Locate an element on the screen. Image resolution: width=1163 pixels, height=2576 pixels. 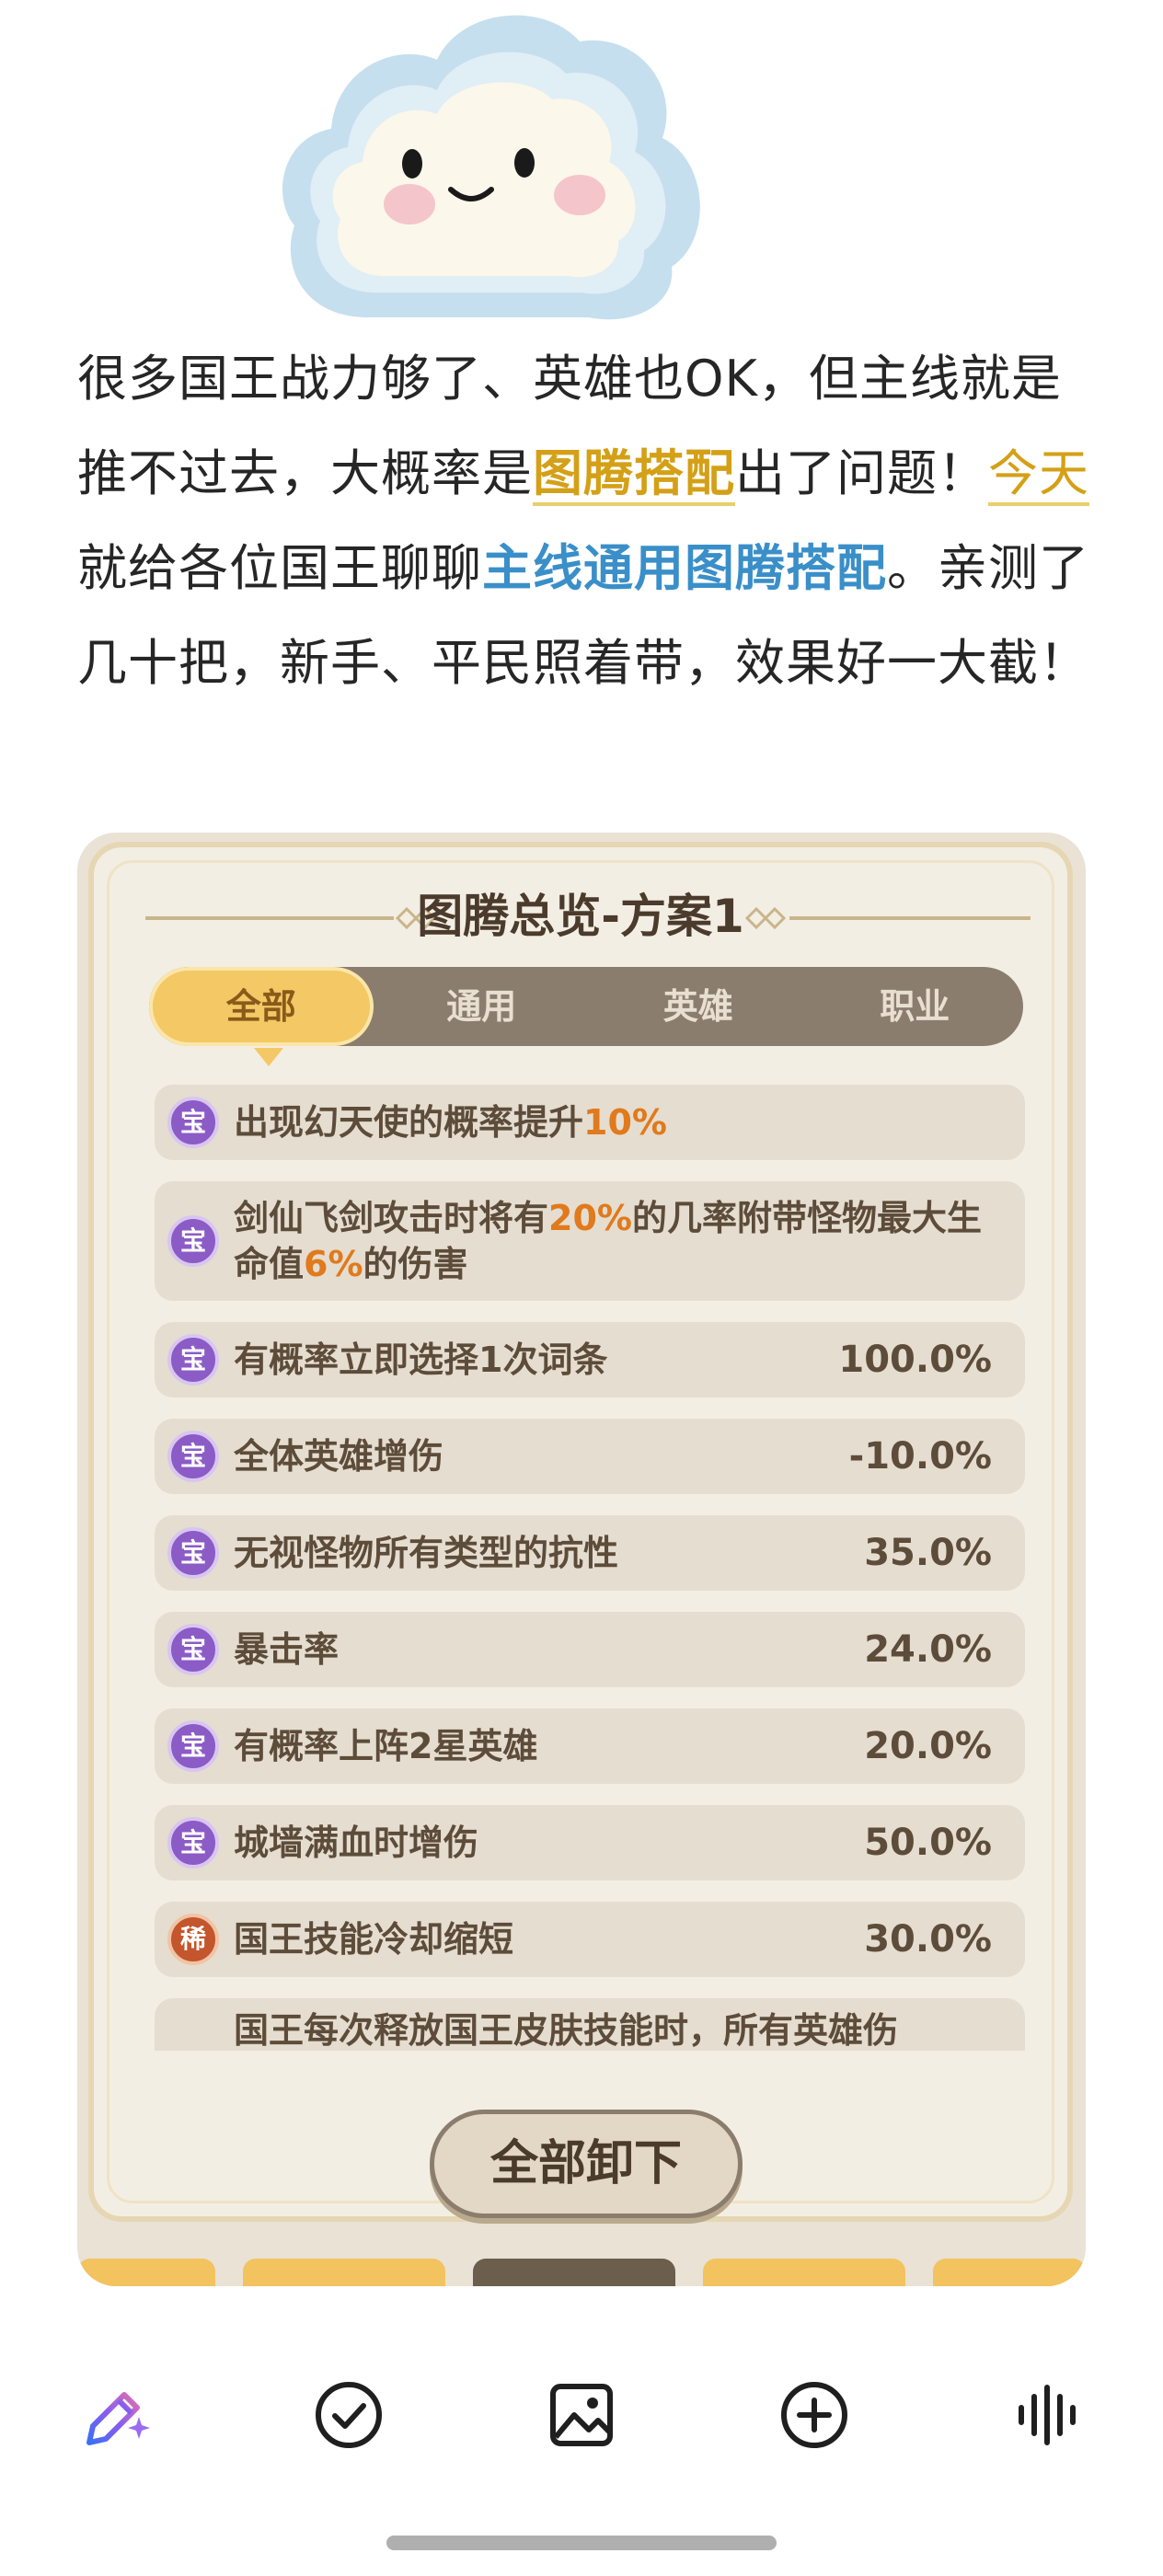
effect-text: 国王每次释放国王皮肤技能时，所有英雄伤 is located at coordinates (566, 2030).